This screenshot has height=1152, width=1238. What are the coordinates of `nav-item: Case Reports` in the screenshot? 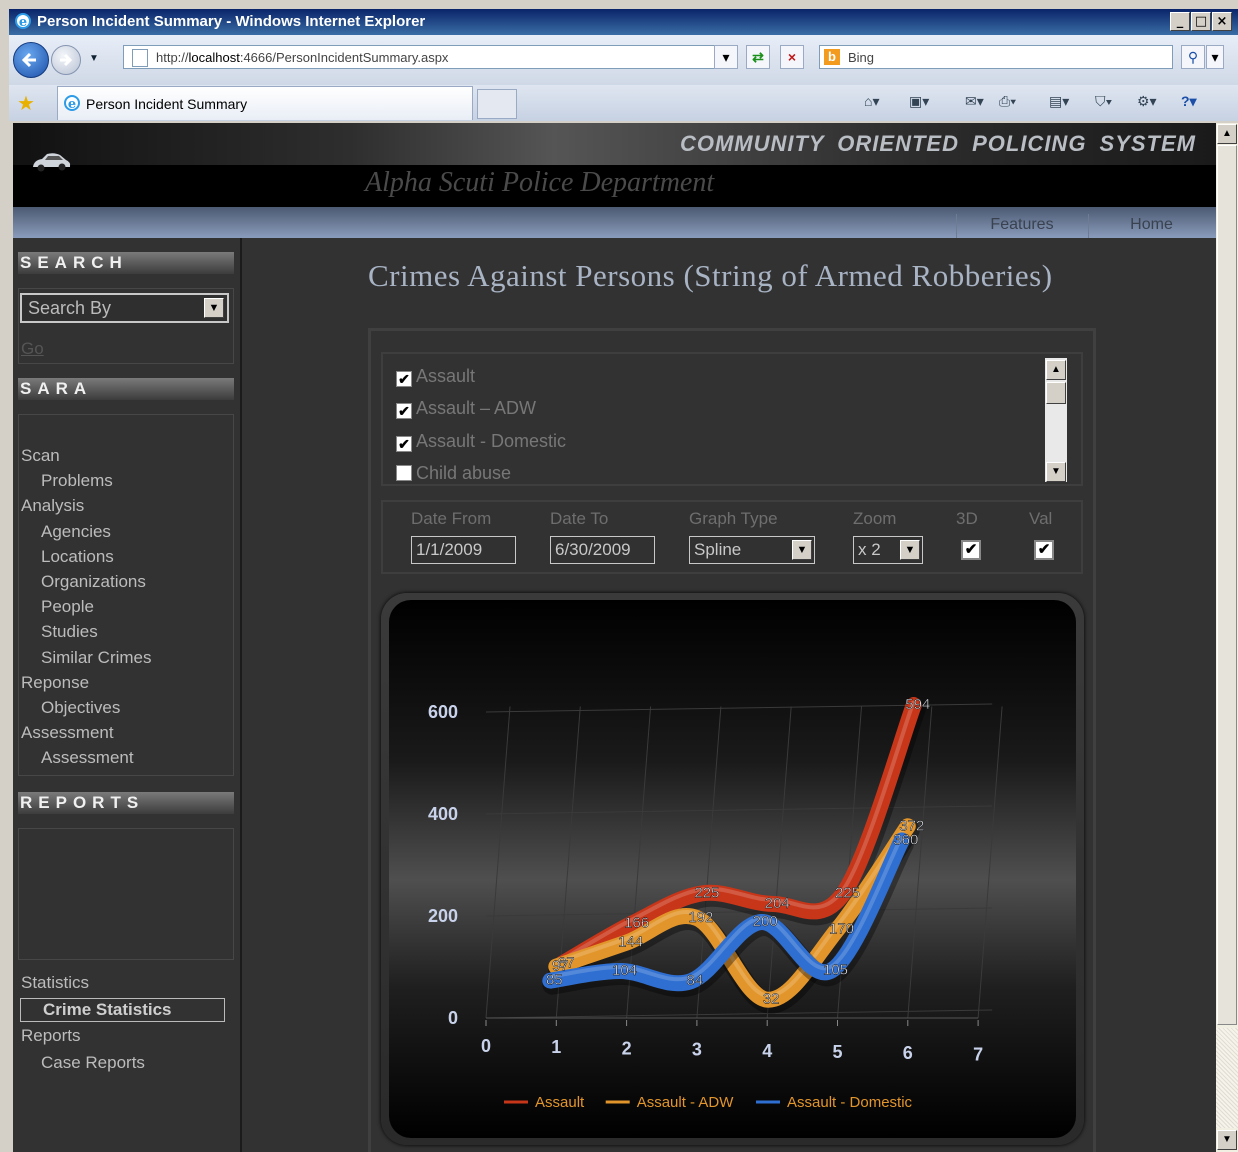 It's located at (93, 1063).